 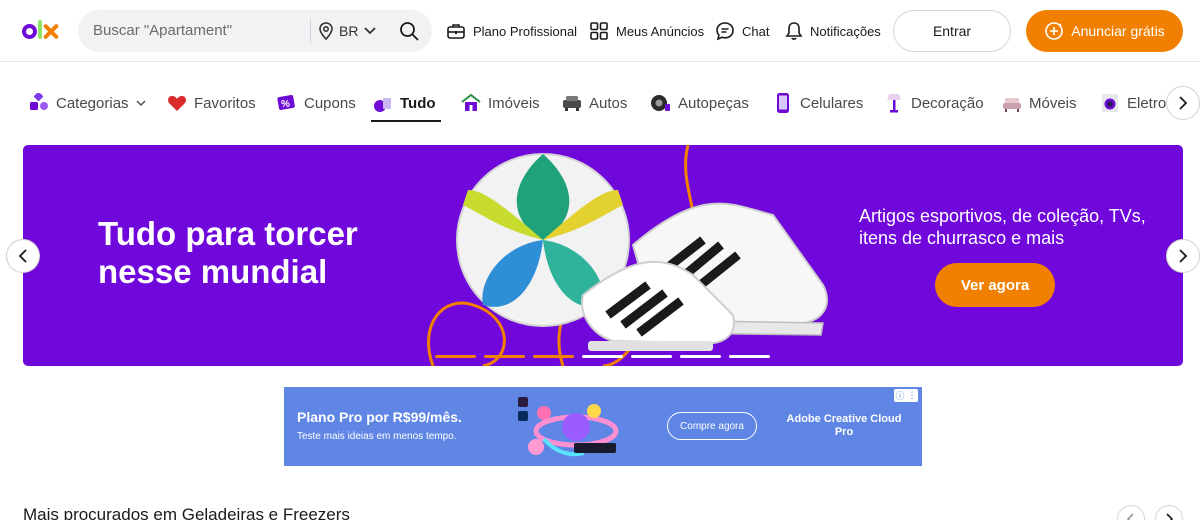 I want to click on category-label: Imóveis, so click(x=514, y=103).